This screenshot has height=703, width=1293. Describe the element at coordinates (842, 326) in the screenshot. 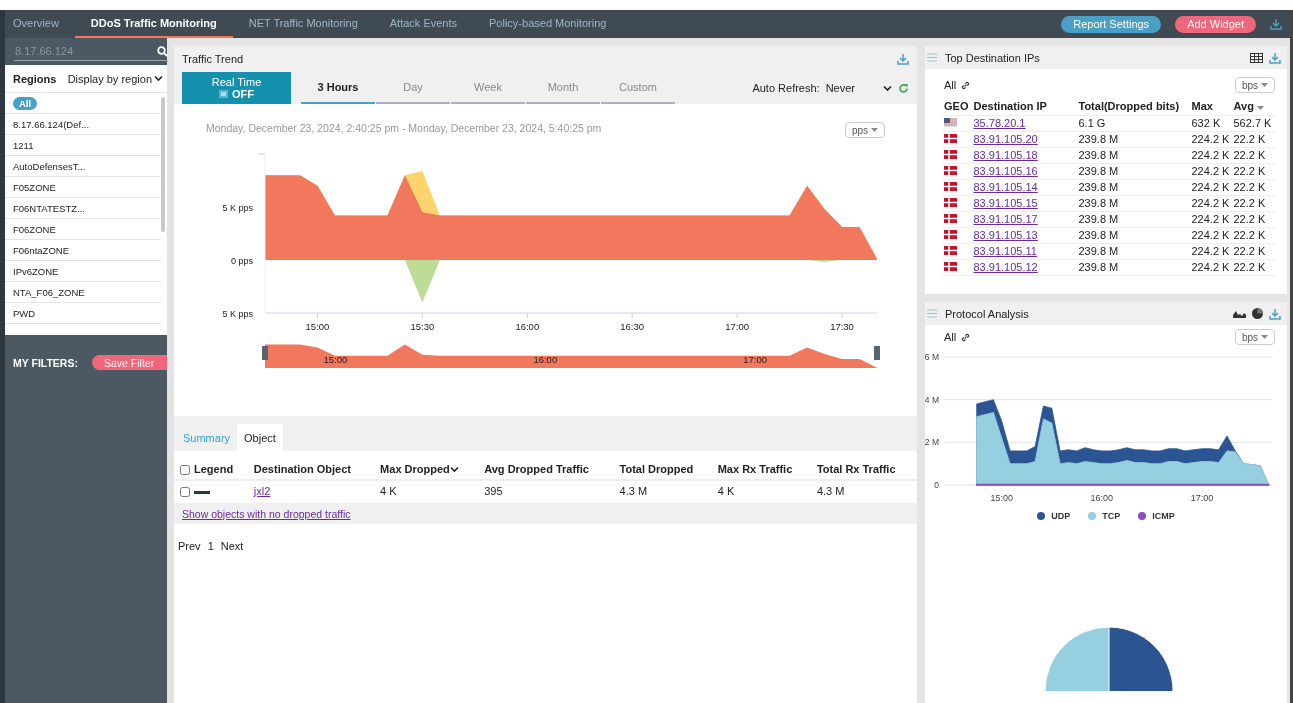

I see `axis-label: 17:30` at that location.